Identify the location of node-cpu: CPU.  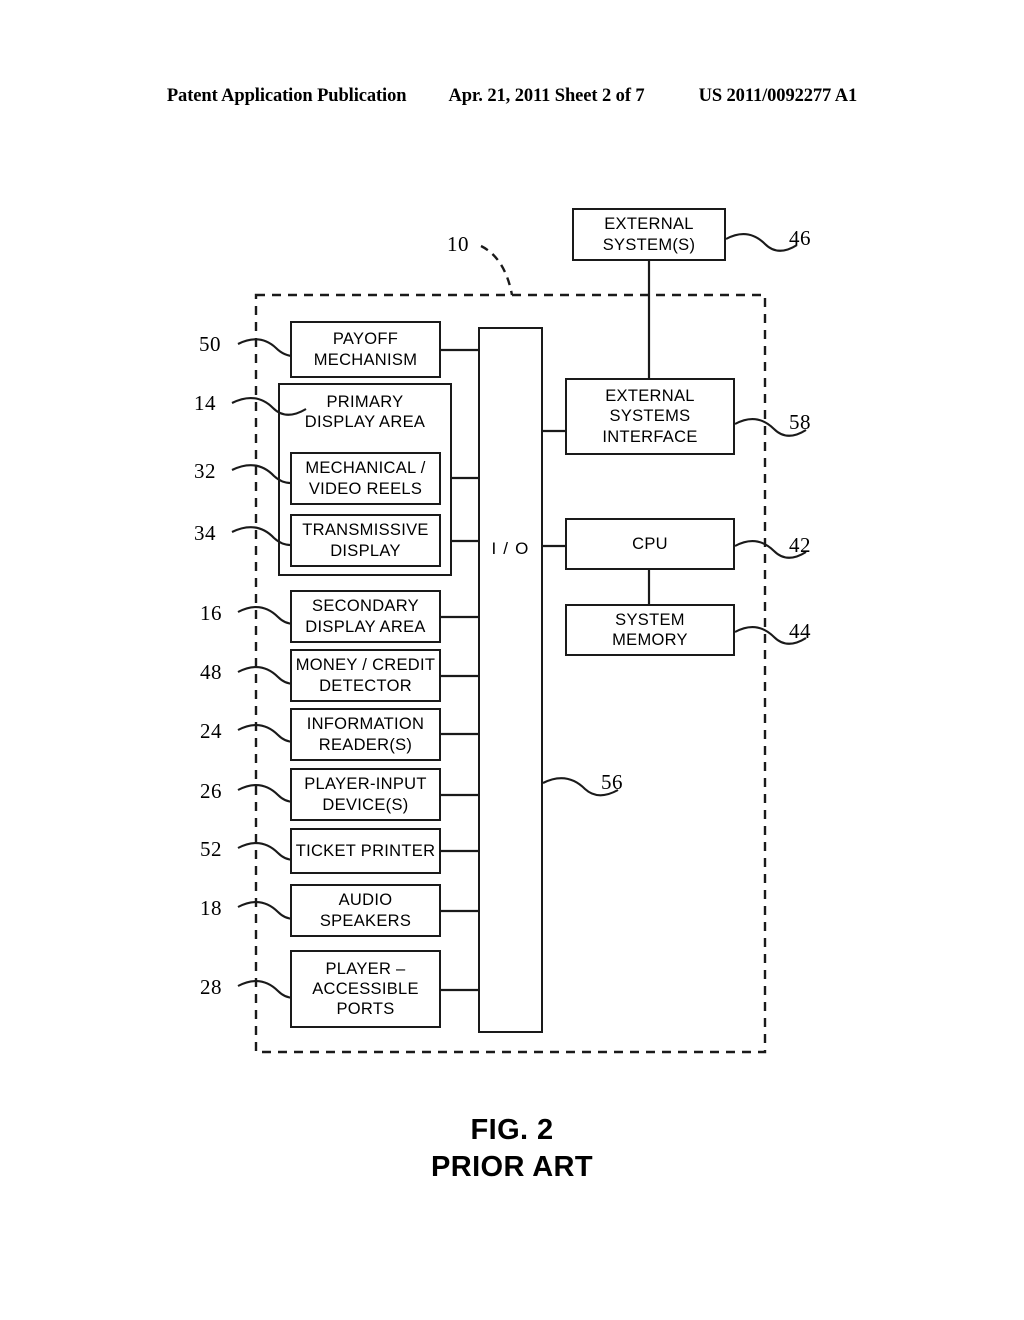
(650, 544).